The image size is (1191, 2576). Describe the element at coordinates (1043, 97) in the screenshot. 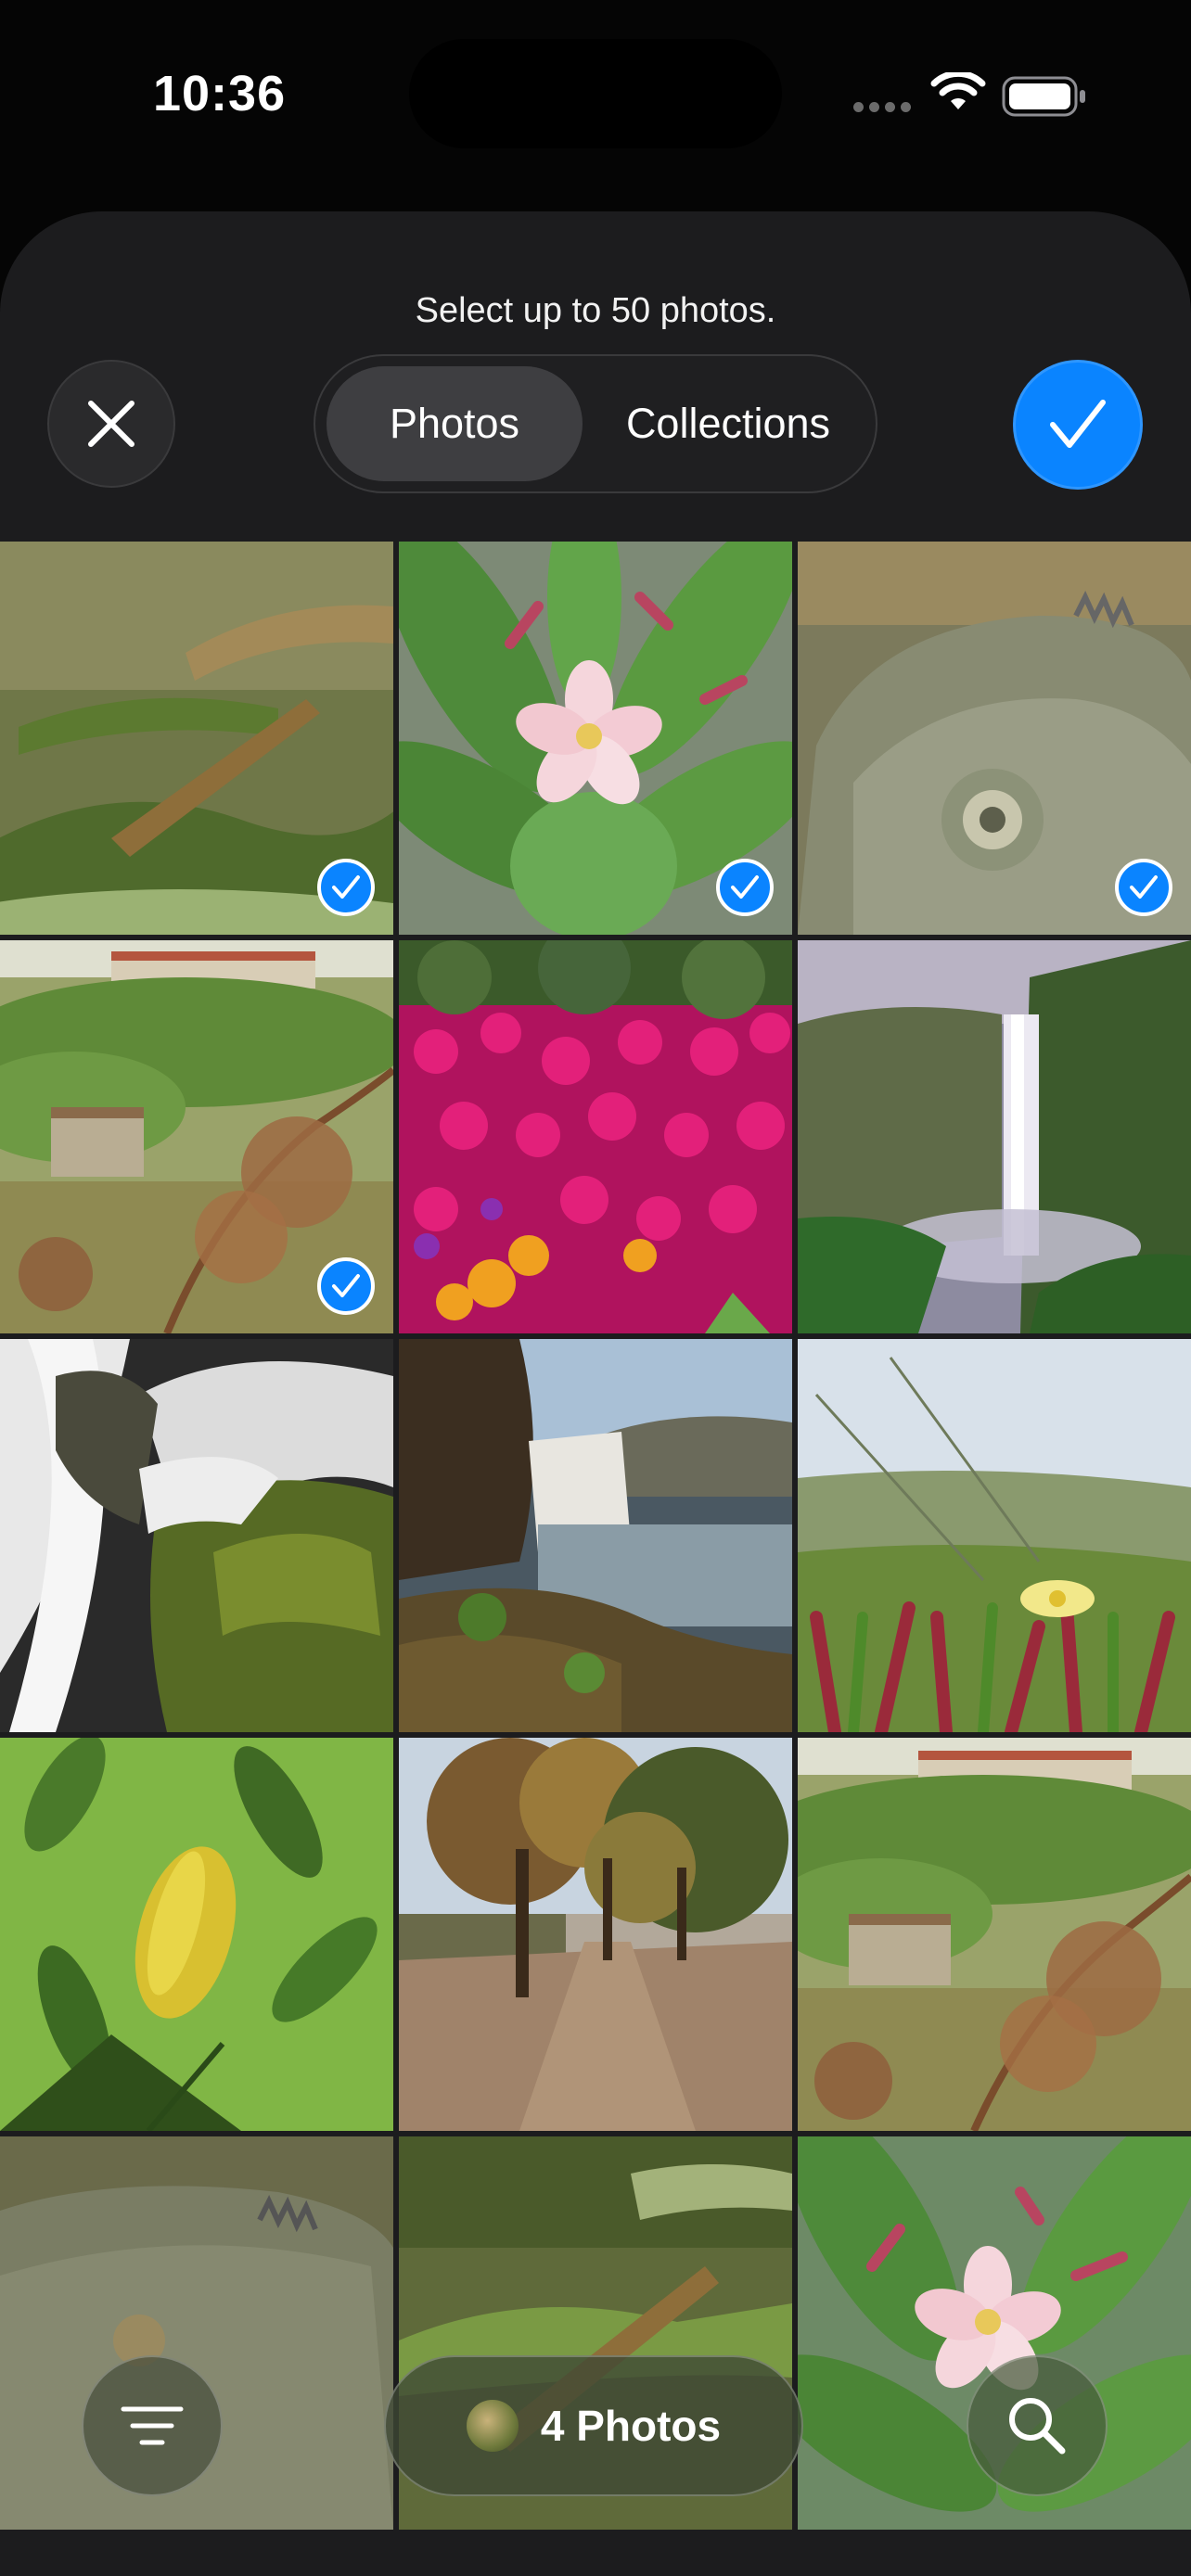

I see `battery-icon` at that location.